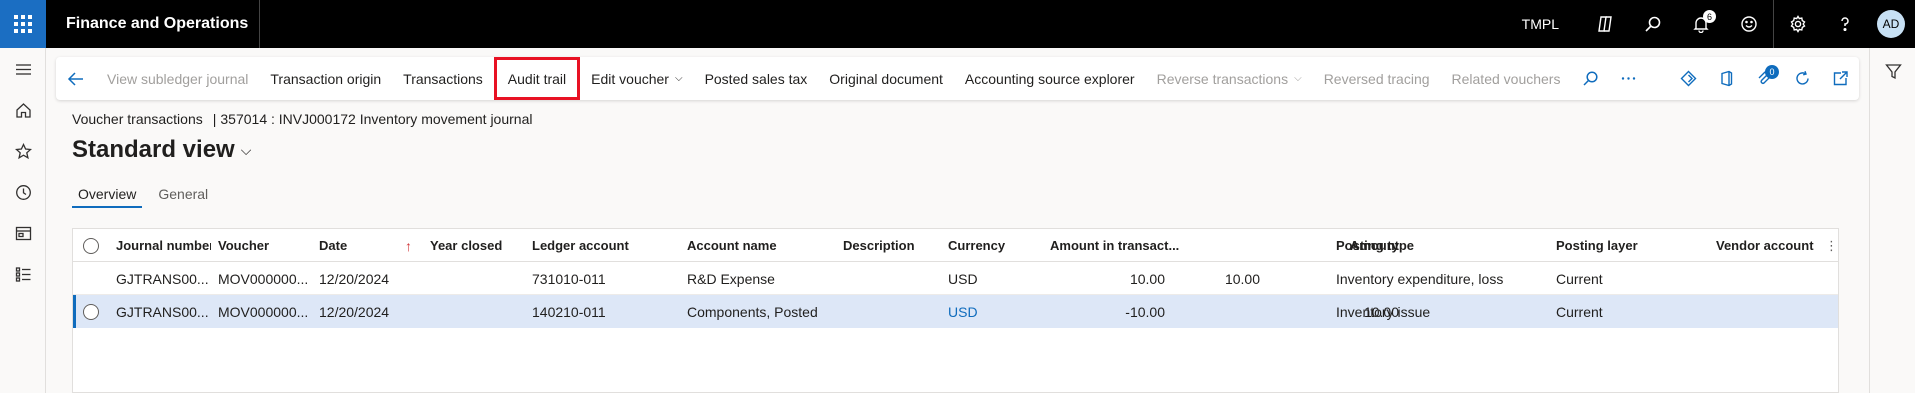  What do you see at coordinates (148, 195) in the screenshot?
I see `tab-strip: Overview General` at bounding box center [148, 195].